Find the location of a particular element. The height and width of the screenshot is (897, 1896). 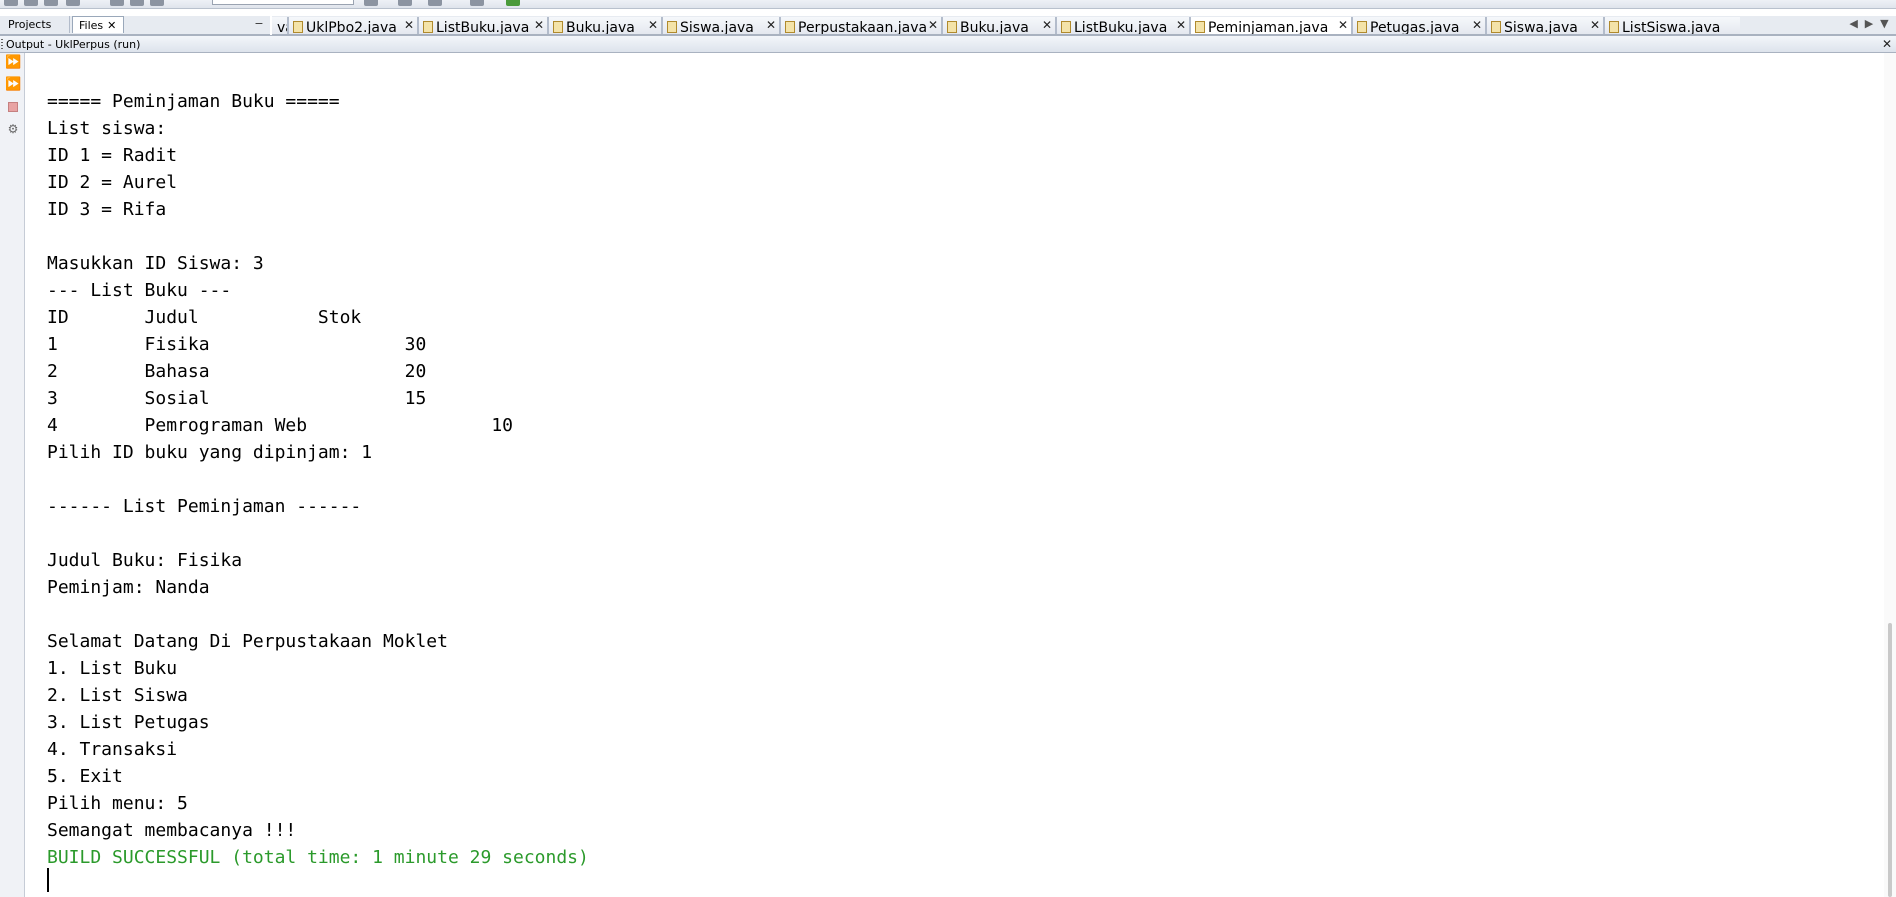

config-icon is located at coordinates (157, 3).